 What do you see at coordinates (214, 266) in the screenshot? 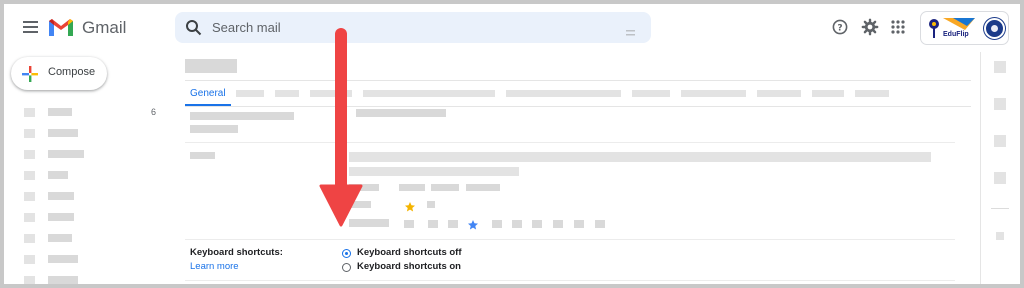
I see `learn-more-link: Learn more` at bounding box center [214, 266].